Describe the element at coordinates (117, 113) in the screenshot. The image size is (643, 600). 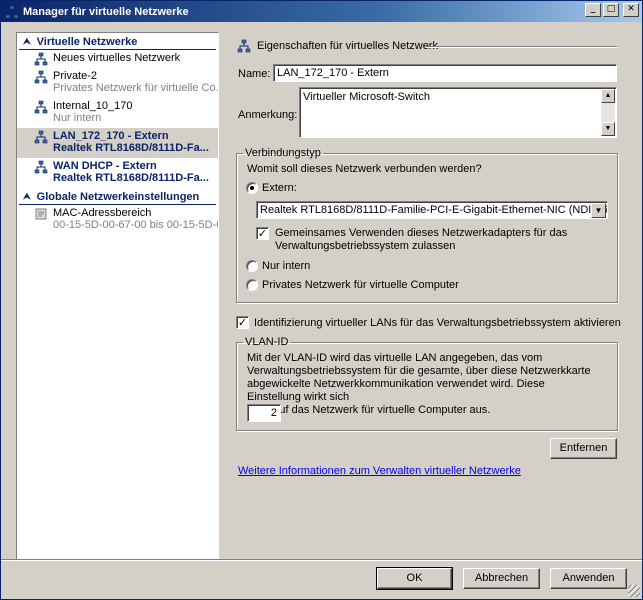
I see `tree-item-internal-10-170: Internal_10_170 Nur intern` at that location.